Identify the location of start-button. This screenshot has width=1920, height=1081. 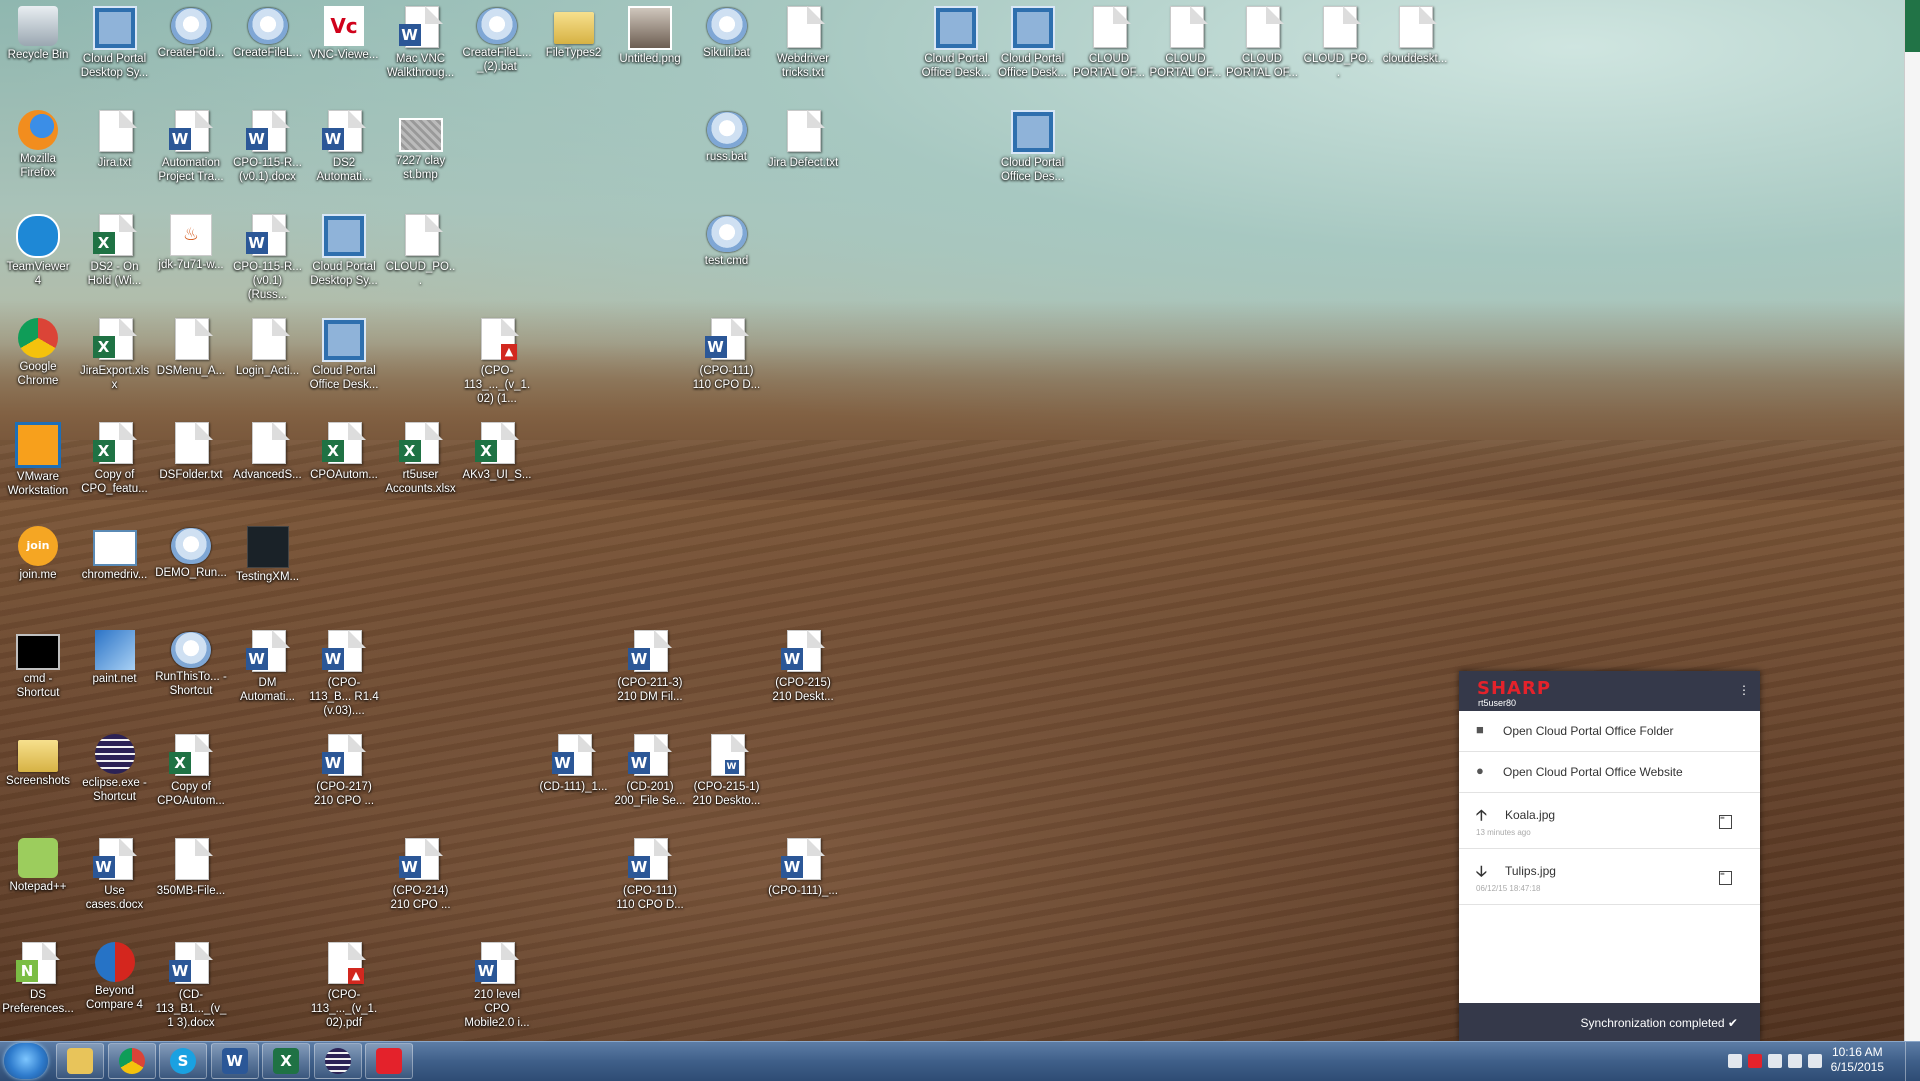
(26, 1061).